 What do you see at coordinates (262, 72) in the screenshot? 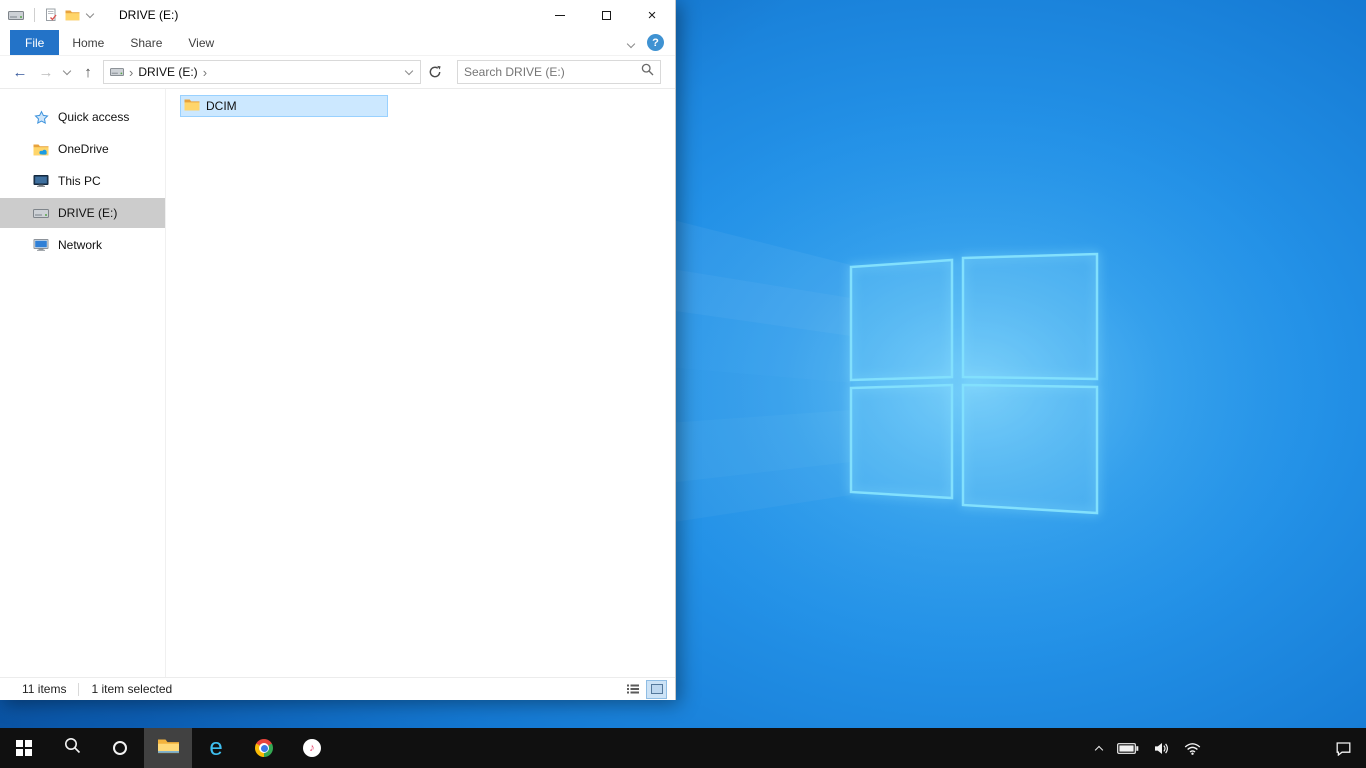
I see `address-bar: › DRIVE (E:) ›` at bounding box center [262, 72].